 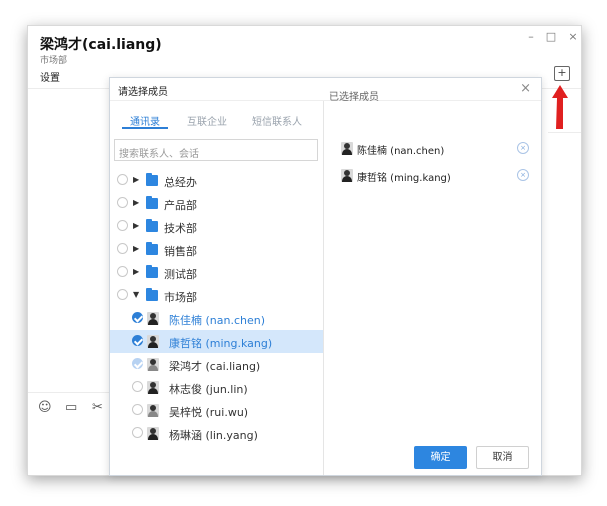 I want to click on member-row: 梁鸿才 (cai.liang), so click(x=216, y=364).